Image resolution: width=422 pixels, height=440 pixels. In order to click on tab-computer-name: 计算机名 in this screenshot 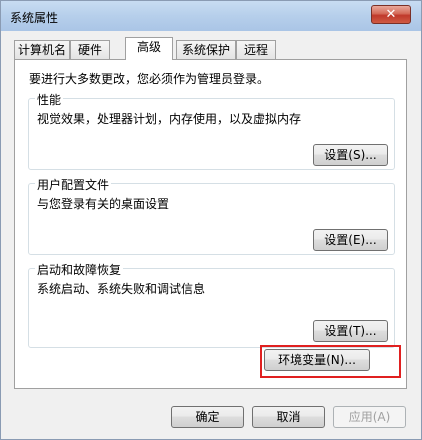, I will do `click(42, 49)`.